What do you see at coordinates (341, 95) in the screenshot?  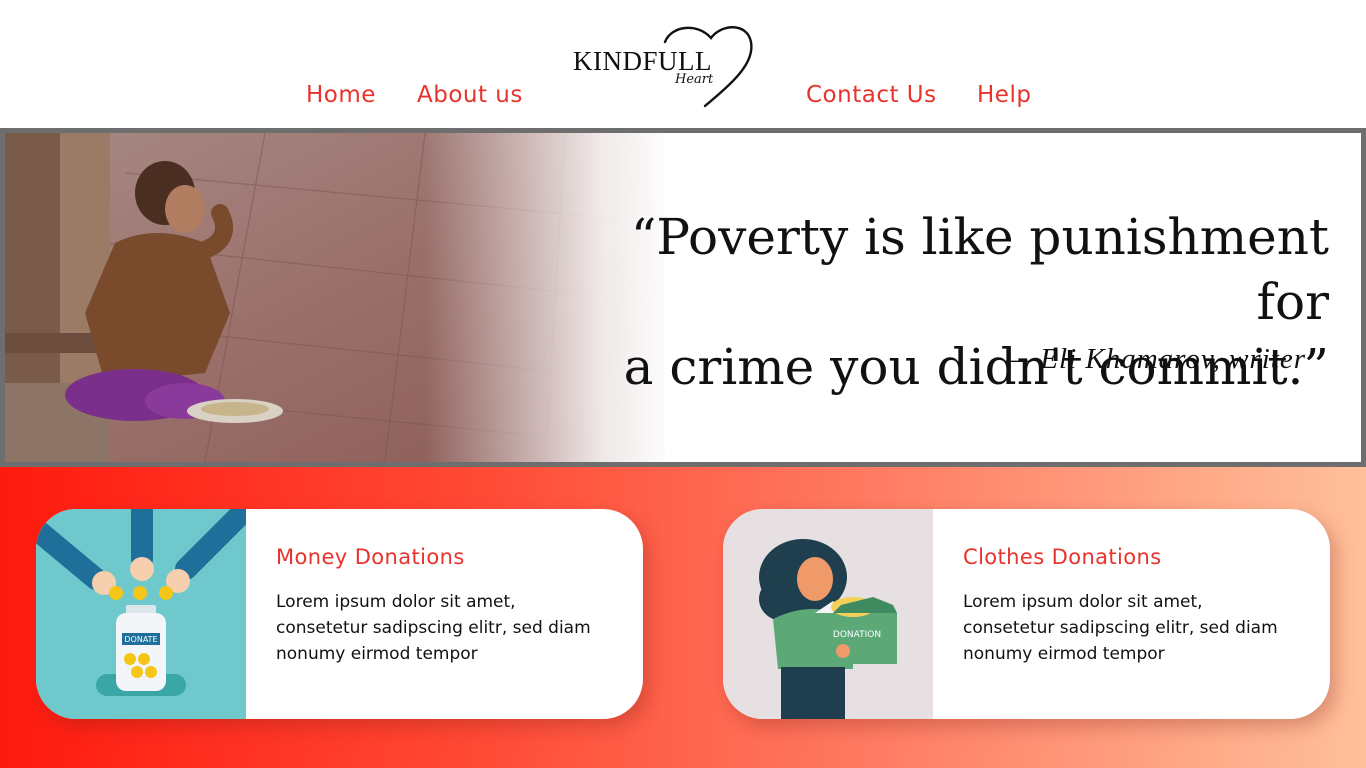 I see `nav-home-link: Home` at bounding box center [341, 95].